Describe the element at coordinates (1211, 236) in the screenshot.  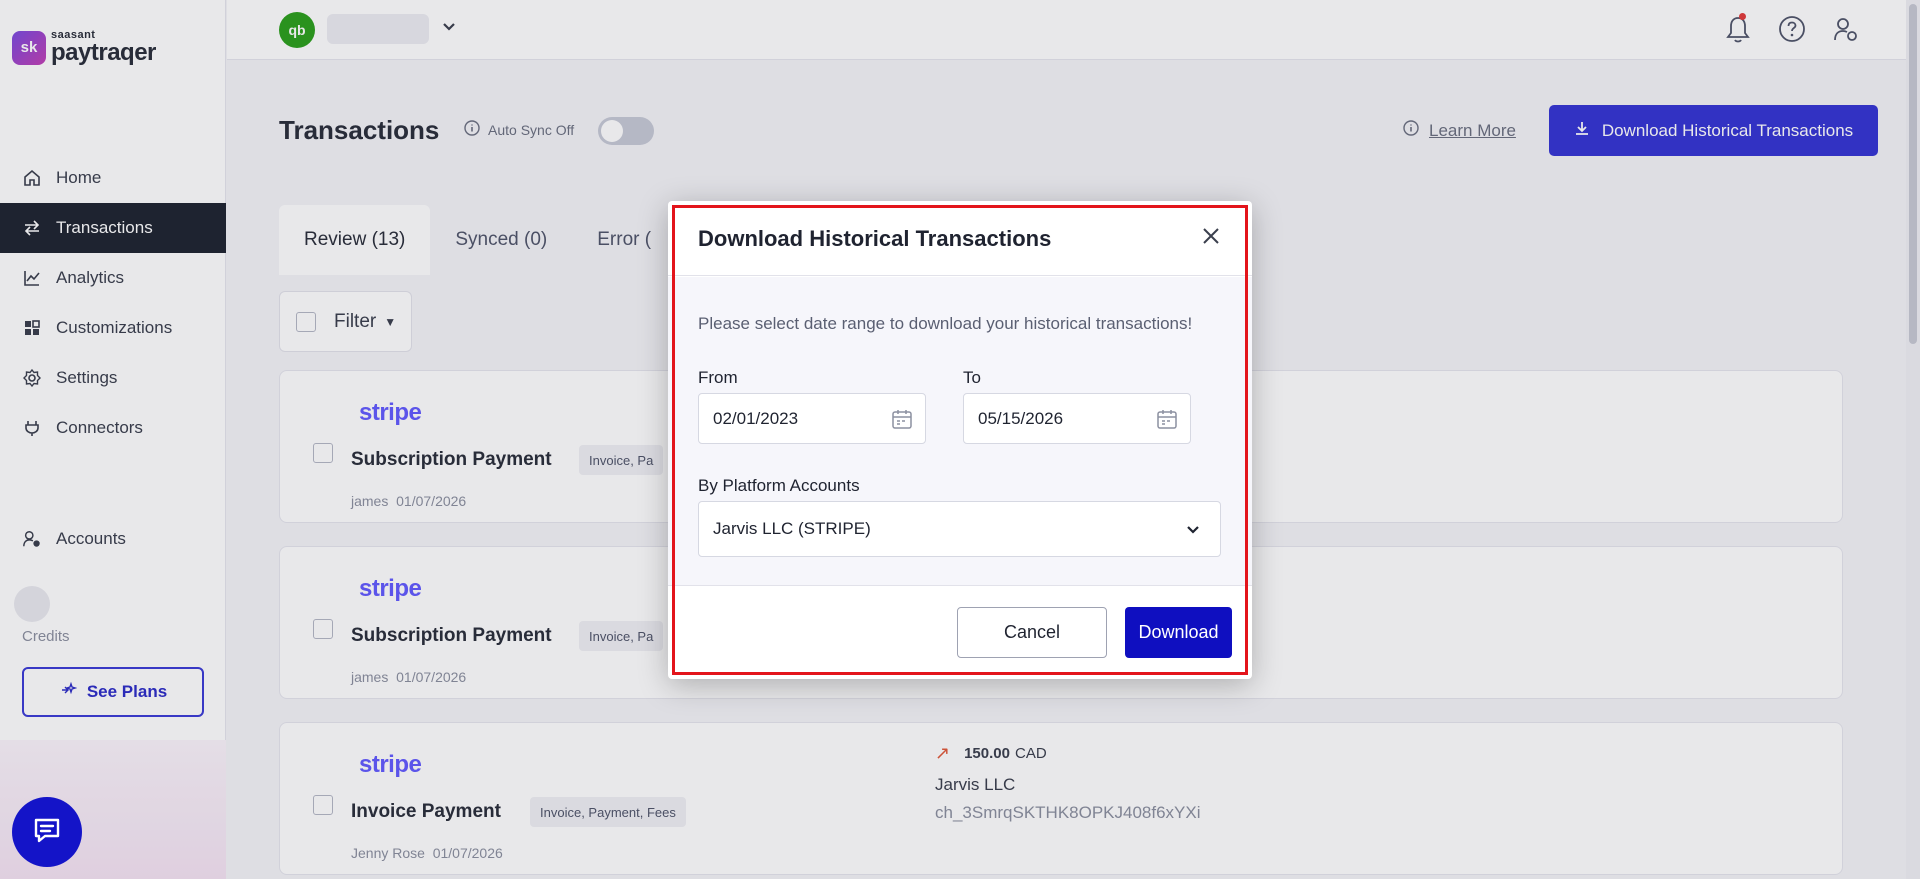
I see `close-icon` at that location.